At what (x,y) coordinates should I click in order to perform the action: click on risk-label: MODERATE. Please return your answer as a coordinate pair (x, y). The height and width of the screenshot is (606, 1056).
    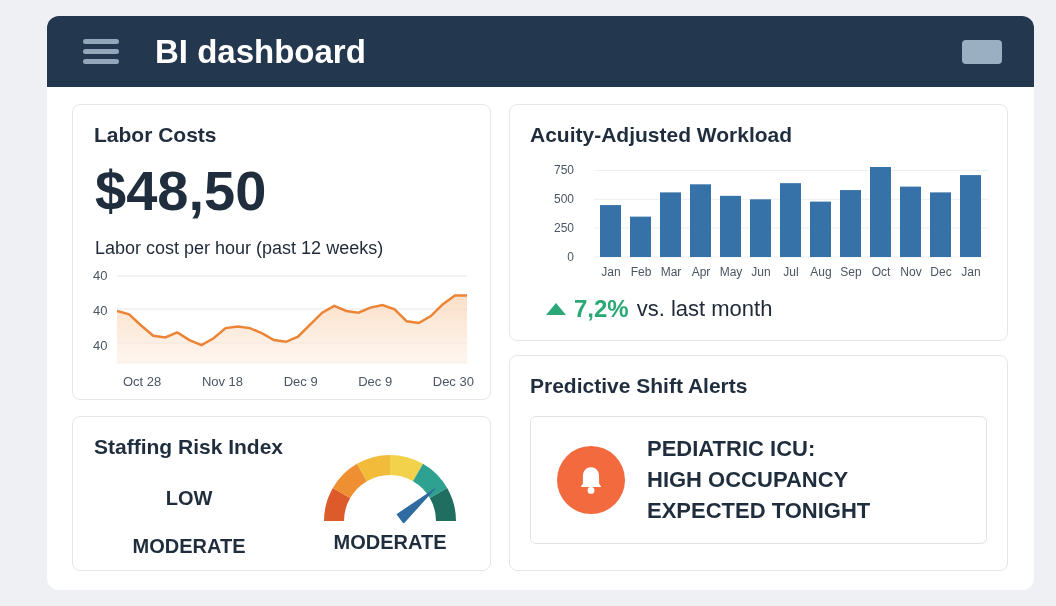
    Looking at the image, I should click on (189, 546).